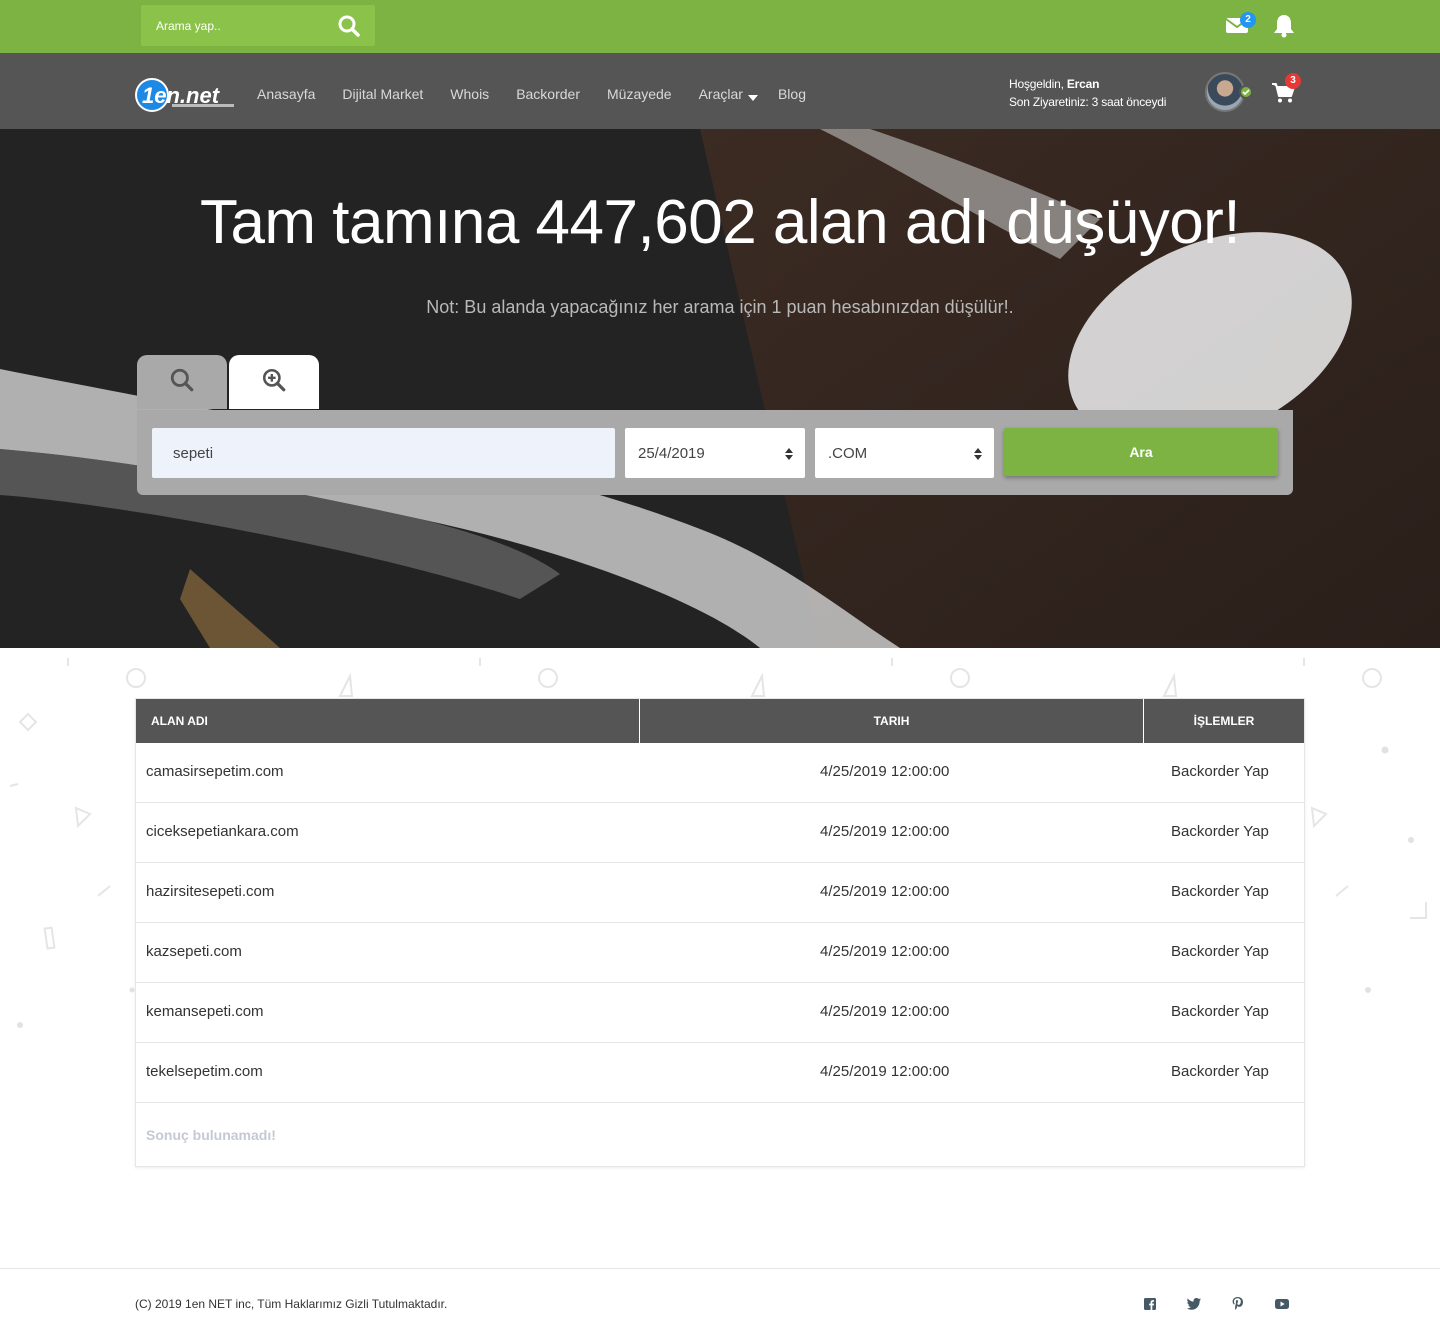  I want to click on nav-whois: Whois, so click(469, 94).